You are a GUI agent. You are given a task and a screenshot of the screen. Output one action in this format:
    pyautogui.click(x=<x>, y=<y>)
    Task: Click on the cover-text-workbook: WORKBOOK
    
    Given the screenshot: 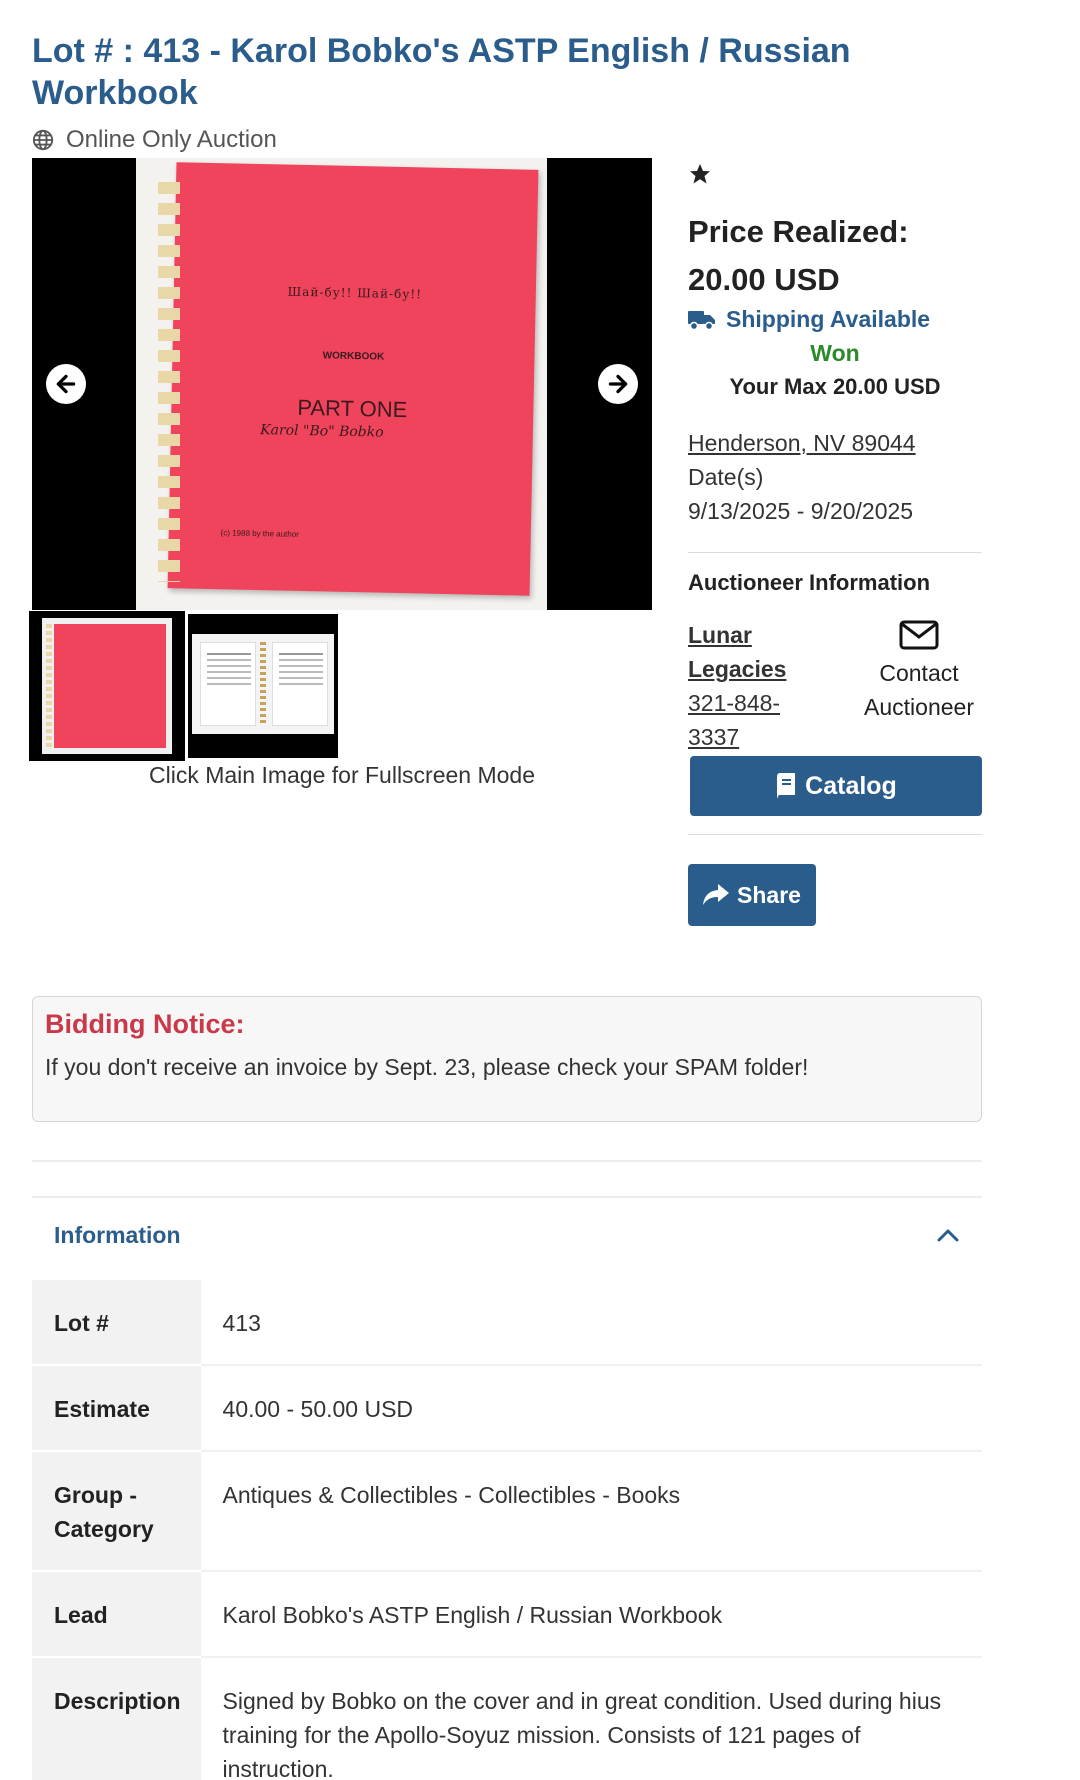 What is the action you would take?
    pyautogui.click(x=353, y=356)
    